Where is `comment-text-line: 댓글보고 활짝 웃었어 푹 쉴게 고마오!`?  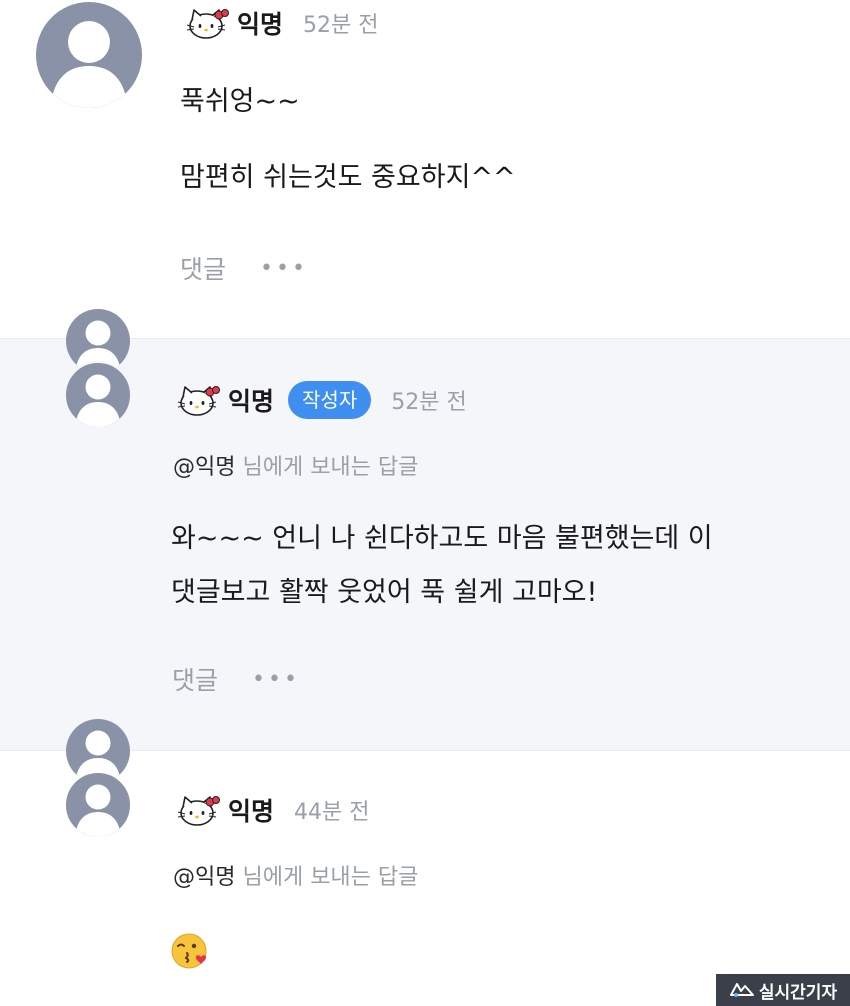 comment-text-line: 댓글보고 활짝 웃었어 푹 쉴게 고마오! is located at coordinates (384, 592).